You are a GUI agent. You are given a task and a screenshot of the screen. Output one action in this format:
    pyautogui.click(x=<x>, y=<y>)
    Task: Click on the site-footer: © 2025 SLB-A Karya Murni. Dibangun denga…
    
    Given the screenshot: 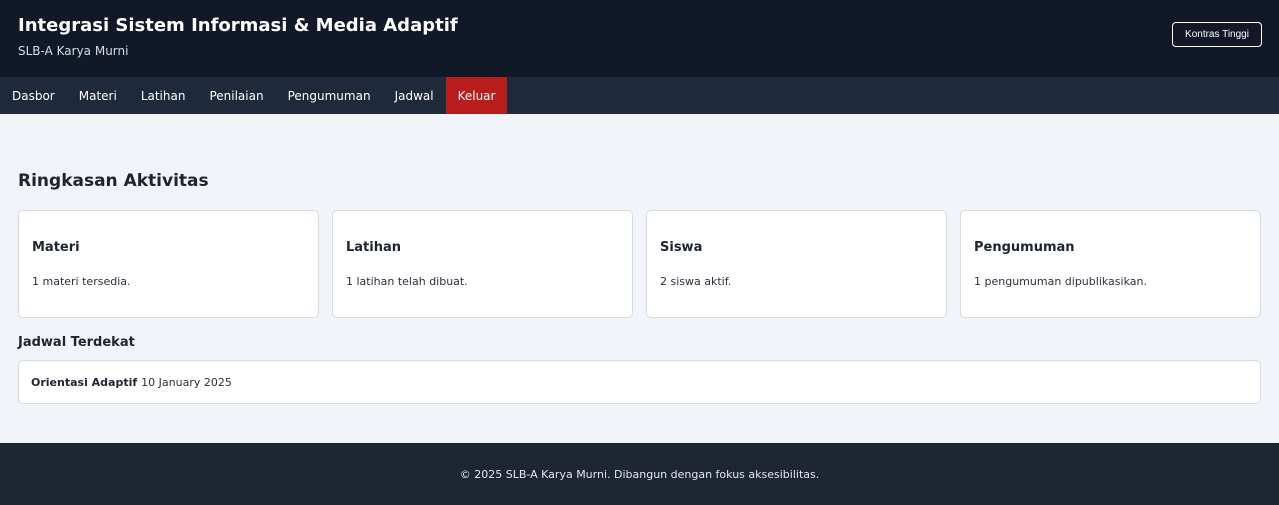 What is the action you would take?
    pyautogui.click(x=639, y=474)
    